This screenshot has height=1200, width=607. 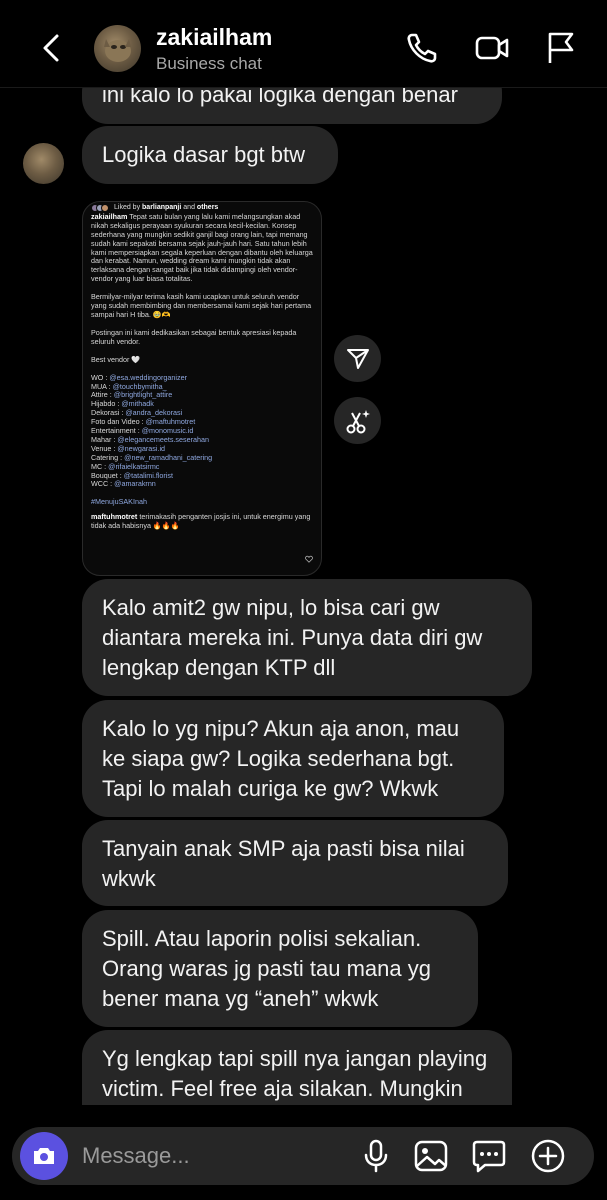 I want to click on vendor-handle: @tatalimi.florist, so click(x=148, y=475).